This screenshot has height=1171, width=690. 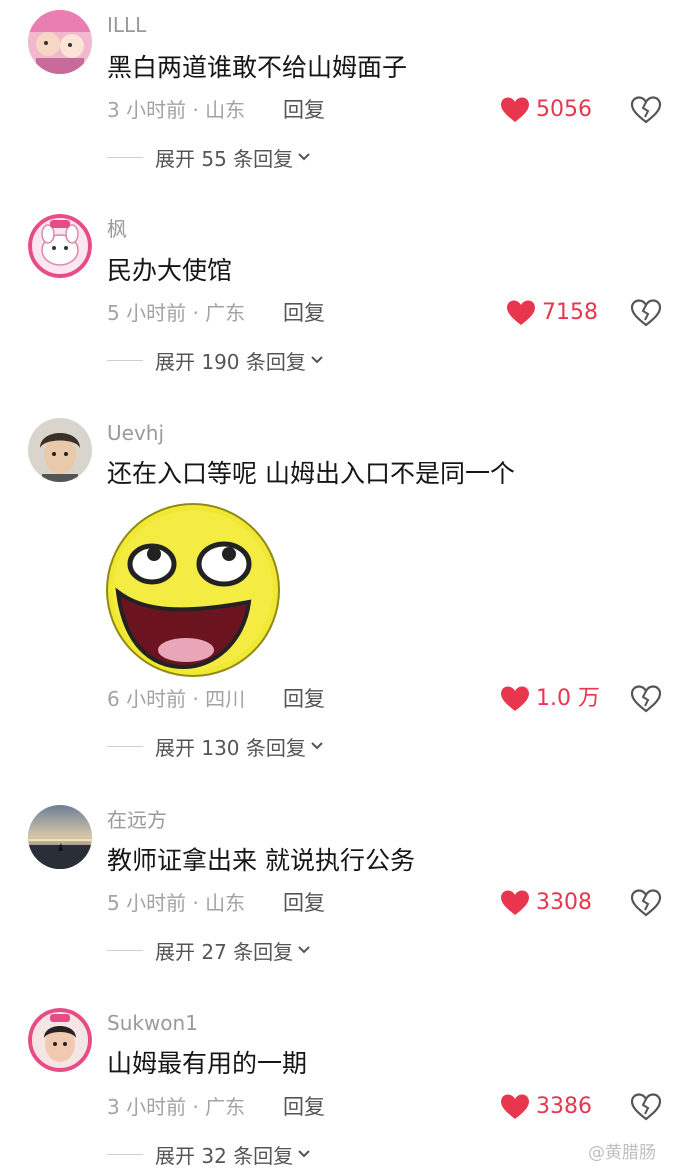 I want to click on like-button: 3386, so click(x=546, y=1107).